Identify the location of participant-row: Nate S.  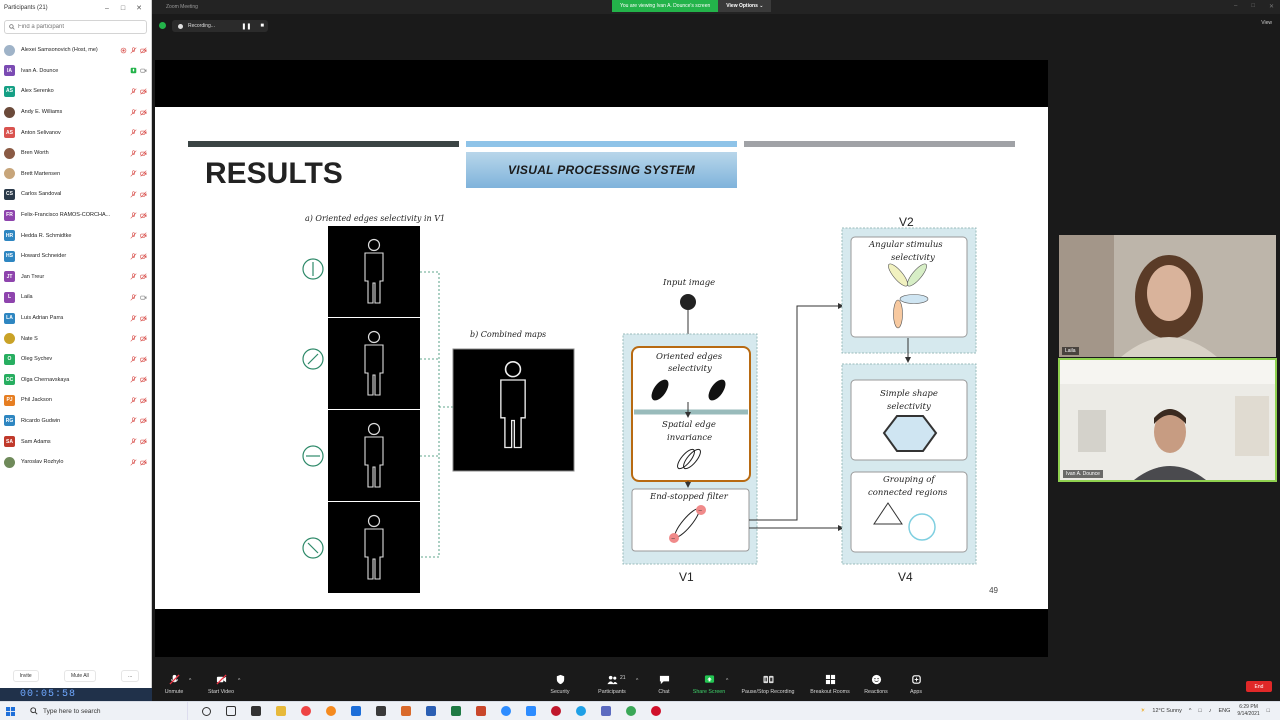
(75, 338).